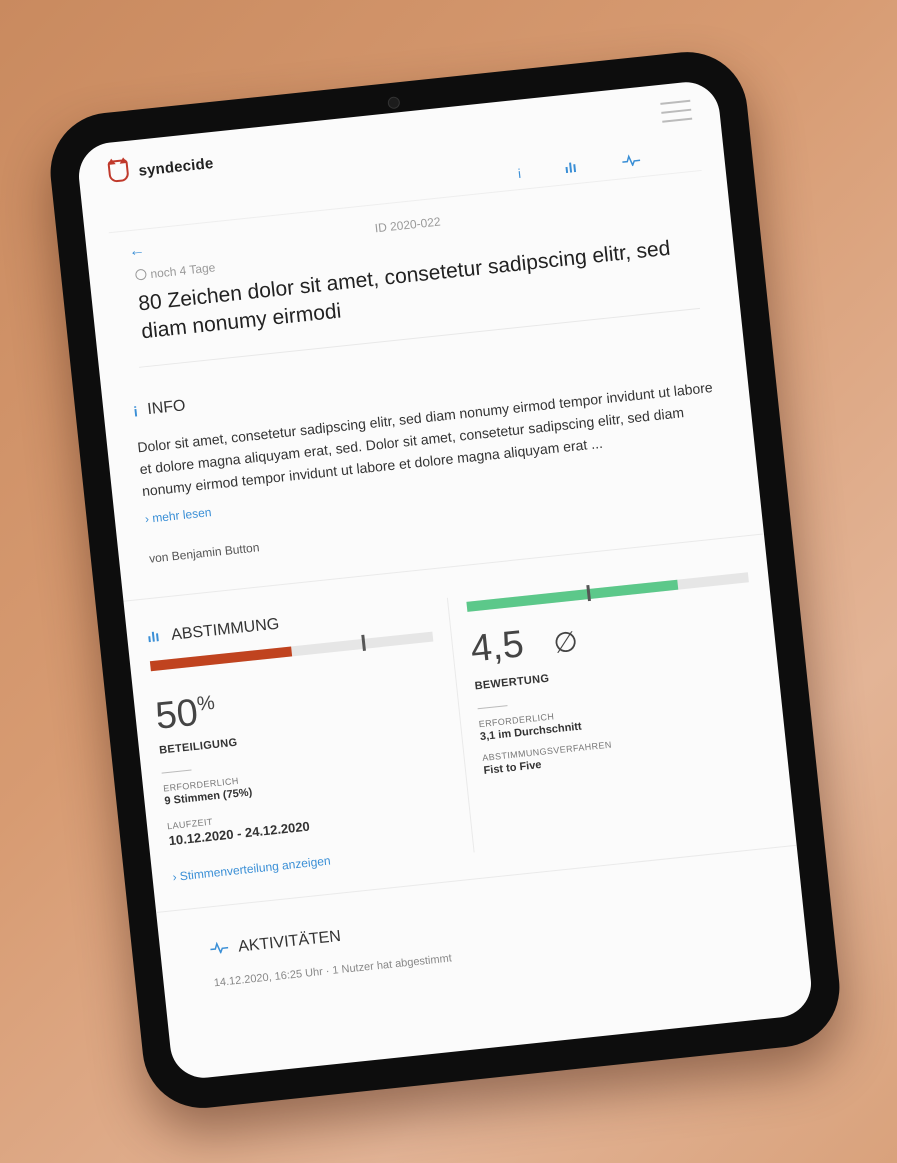 The image size is (897, 1163). What do you see at coordinates (182, 271) in the screenshot?
I see `deadline-text: noch 4 Tage` at bounding box center [182, 271].